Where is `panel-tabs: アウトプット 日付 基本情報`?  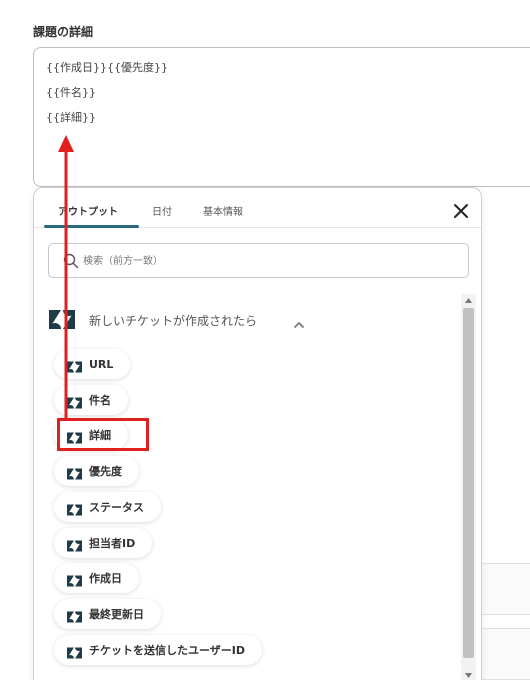 panel-tabs: アウトプット 日付 基本情報 is located at coordinates (257, 208).